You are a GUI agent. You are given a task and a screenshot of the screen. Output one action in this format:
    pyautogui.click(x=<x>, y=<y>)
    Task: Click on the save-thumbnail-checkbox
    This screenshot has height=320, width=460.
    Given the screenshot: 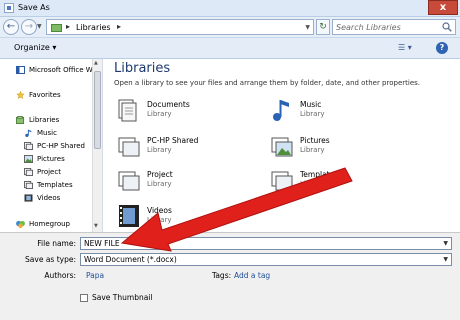 What is the action you would take?
    pyautogui.click(x=84, y=298)
    